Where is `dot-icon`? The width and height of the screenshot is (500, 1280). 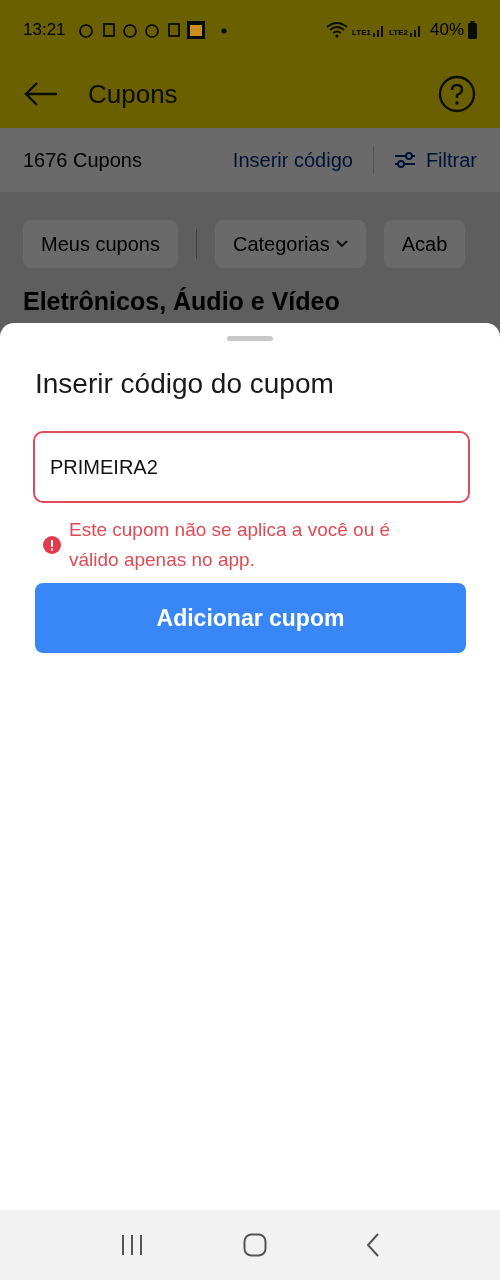 dot-icon is located at coordinates (224, 31).